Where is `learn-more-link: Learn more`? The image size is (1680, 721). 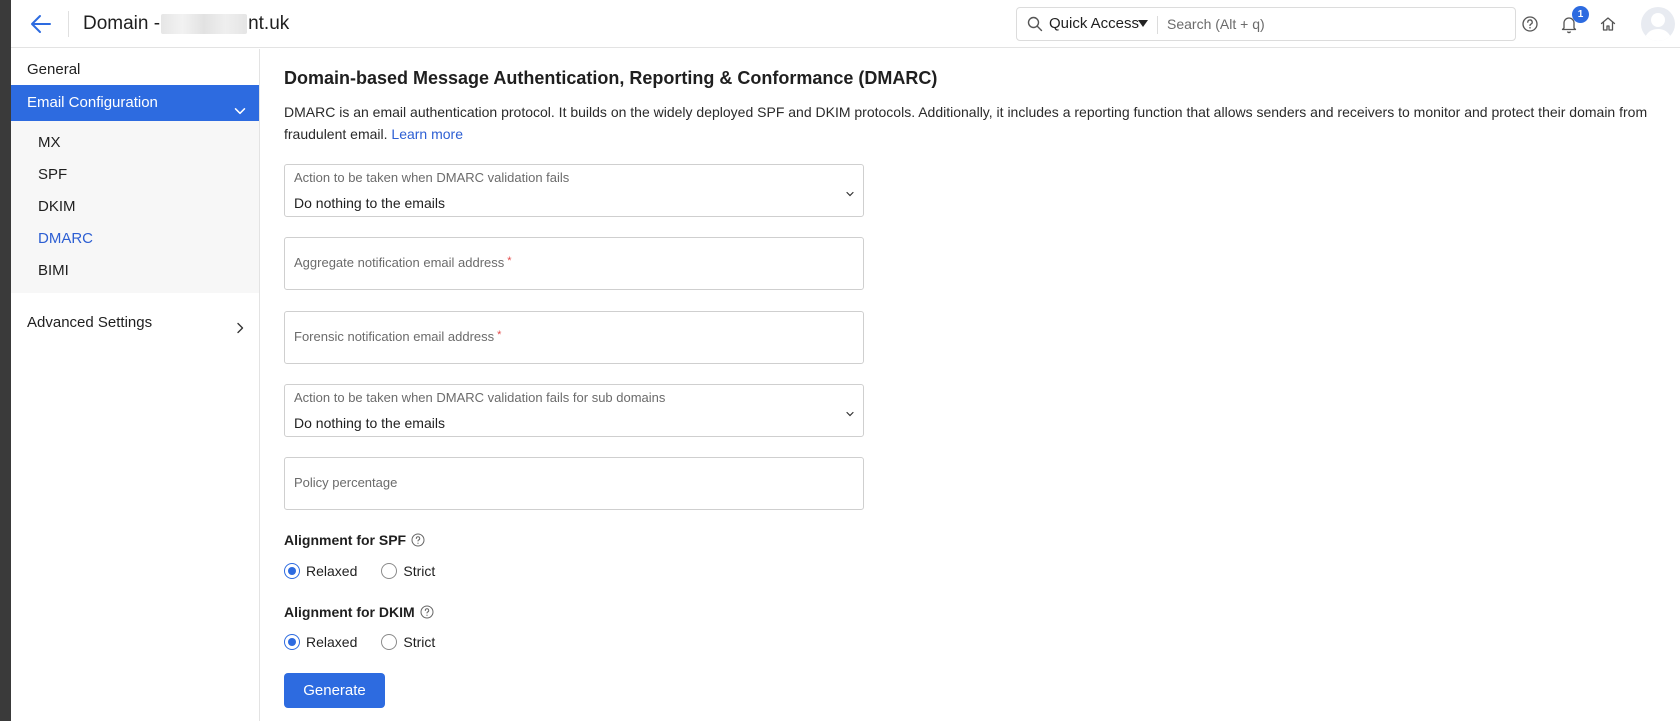 learn-more-link: Learn more is located at coordinates (427, 134).